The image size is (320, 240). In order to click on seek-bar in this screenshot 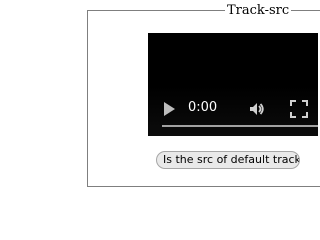, I will do `click(240, 126)`.